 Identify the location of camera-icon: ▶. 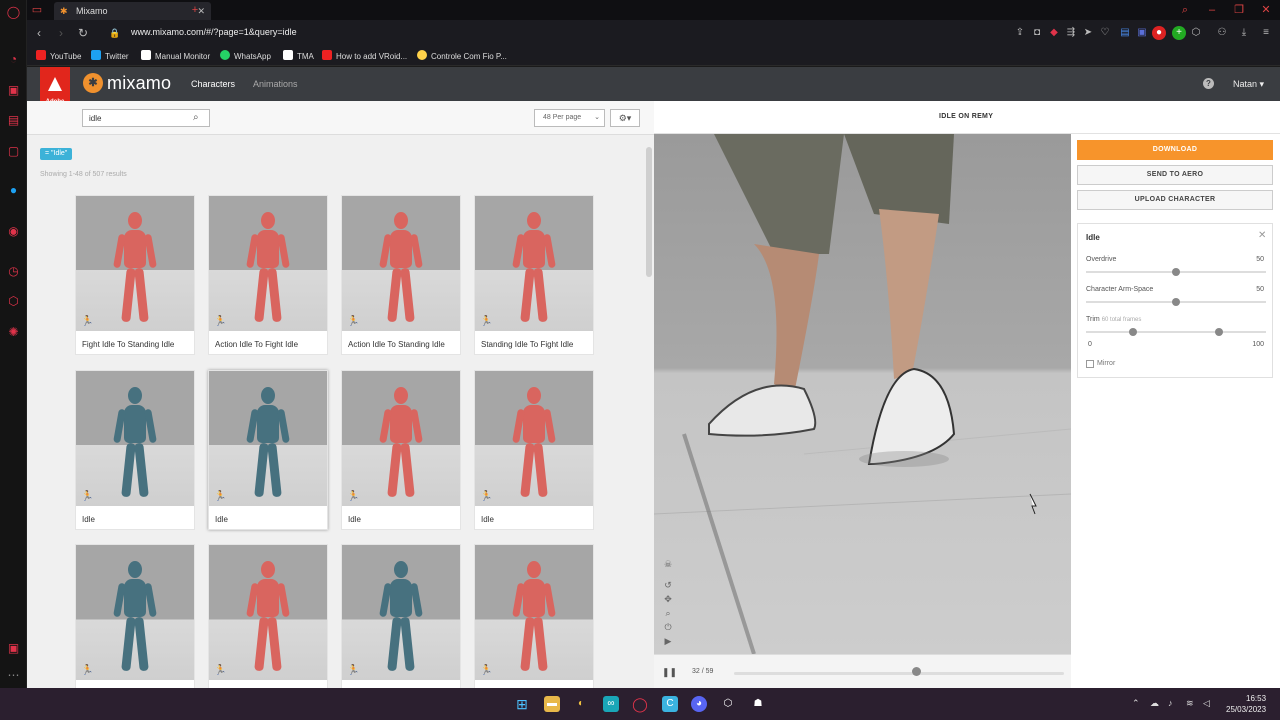
(668, 641).